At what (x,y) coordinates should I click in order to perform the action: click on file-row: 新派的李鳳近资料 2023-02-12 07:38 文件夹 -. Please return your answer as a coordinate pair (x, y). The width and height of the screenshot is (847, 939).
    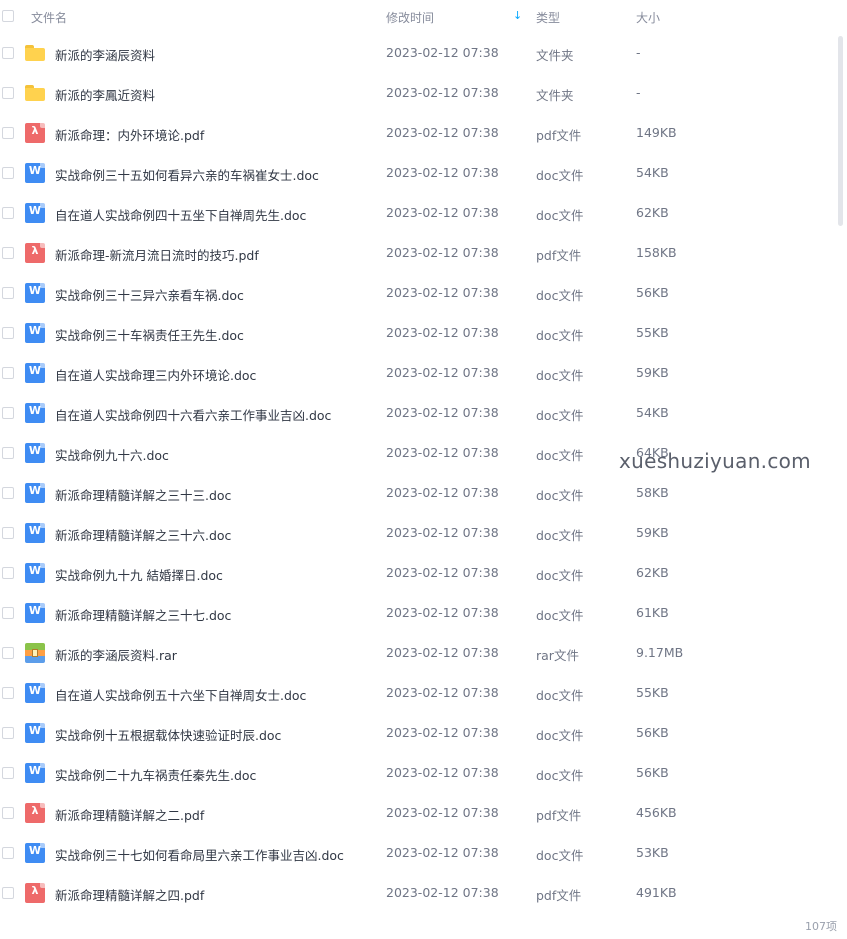
    Looking at the image, I should click on (415, 93).